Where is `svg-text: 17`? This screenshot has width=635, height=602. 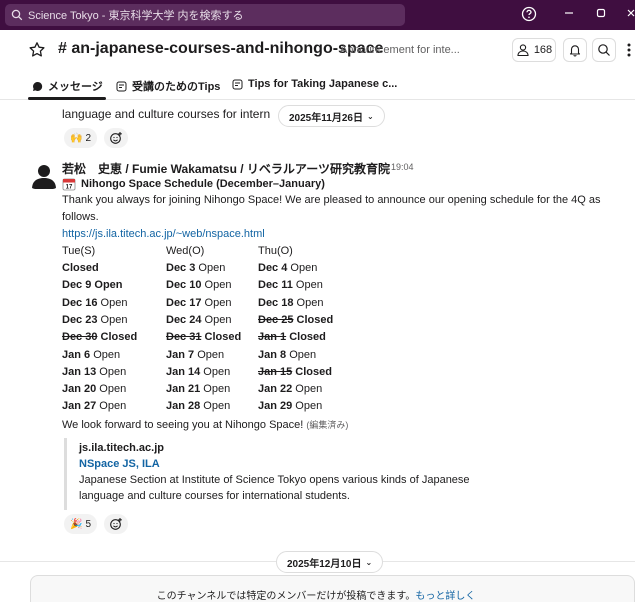 svg-text: 17 is located at coordinates (69, 188).